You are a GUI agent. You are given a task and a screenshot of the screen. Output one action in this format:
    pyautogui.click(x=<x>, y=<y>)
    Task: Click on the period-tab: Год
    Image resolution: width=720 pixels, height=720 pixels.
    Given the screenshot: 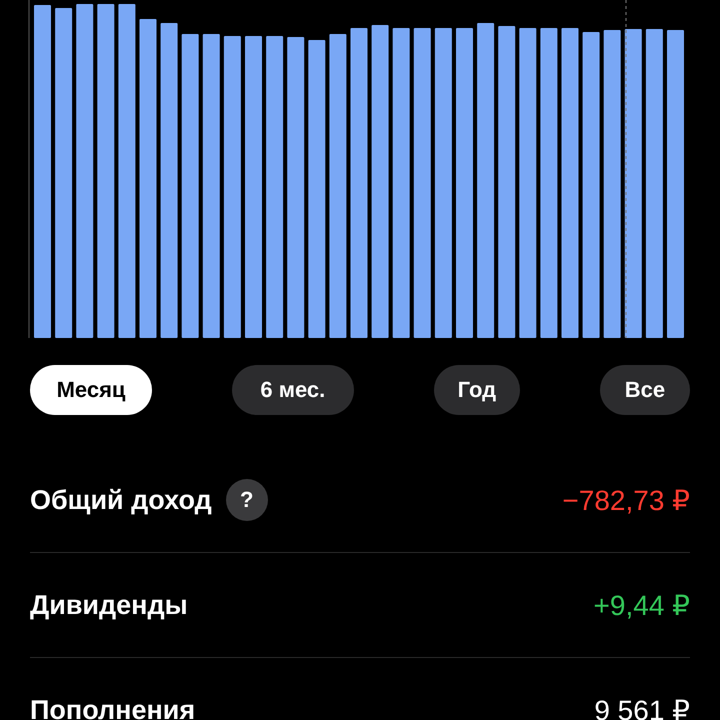 What is the action you would take?
    pyautogui.click(x=477, y=390)
    